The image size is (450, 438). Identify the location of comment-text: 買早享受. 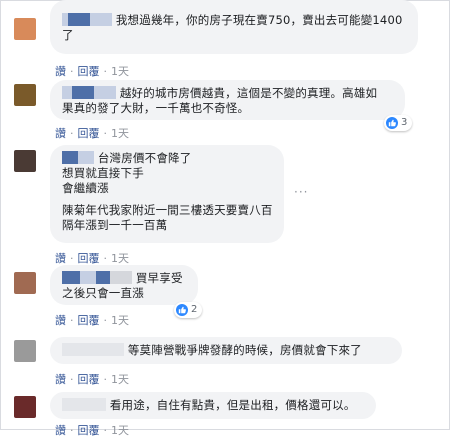
(124, 278).